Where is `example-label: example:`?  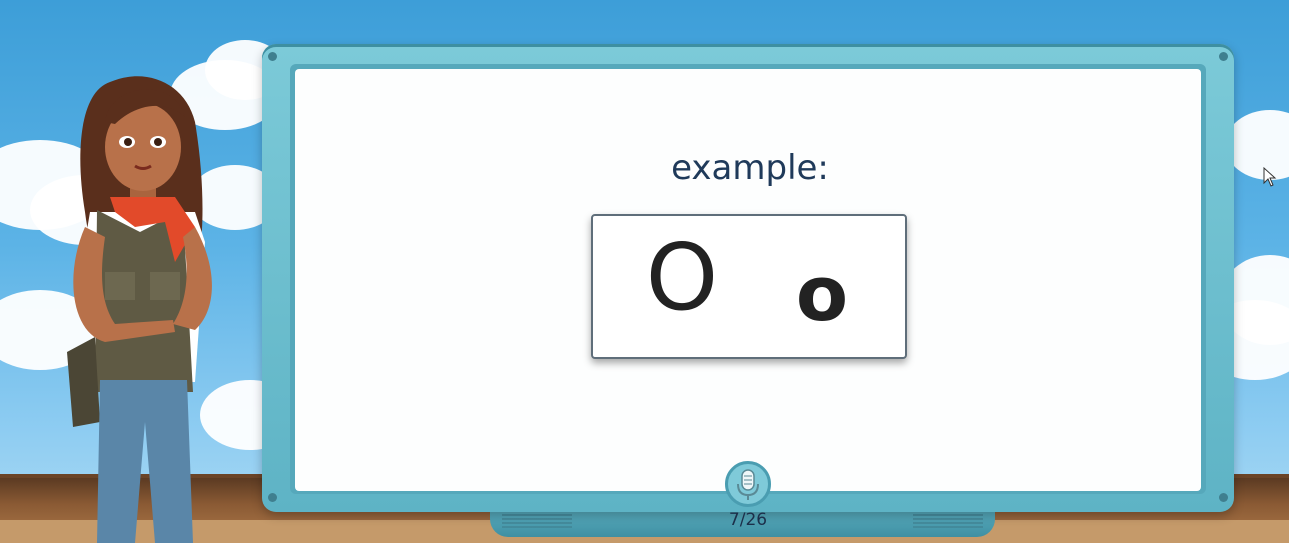
example-label: example: is located at coordinates (750, 168).